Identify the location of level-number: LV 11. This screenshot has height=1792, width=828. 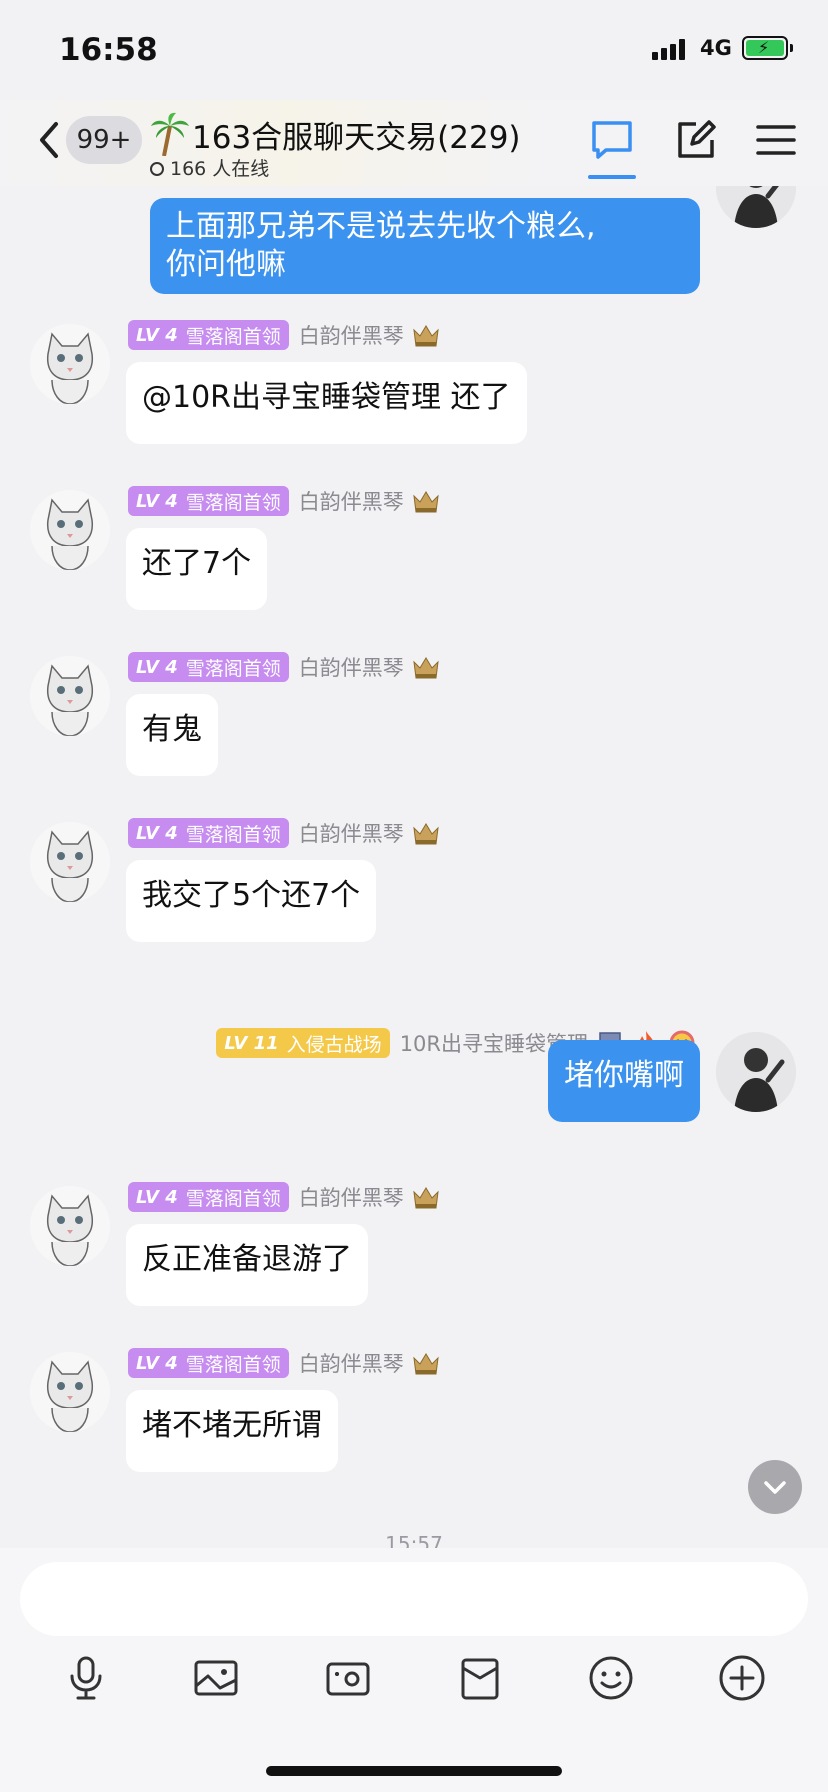
(251, 1043).